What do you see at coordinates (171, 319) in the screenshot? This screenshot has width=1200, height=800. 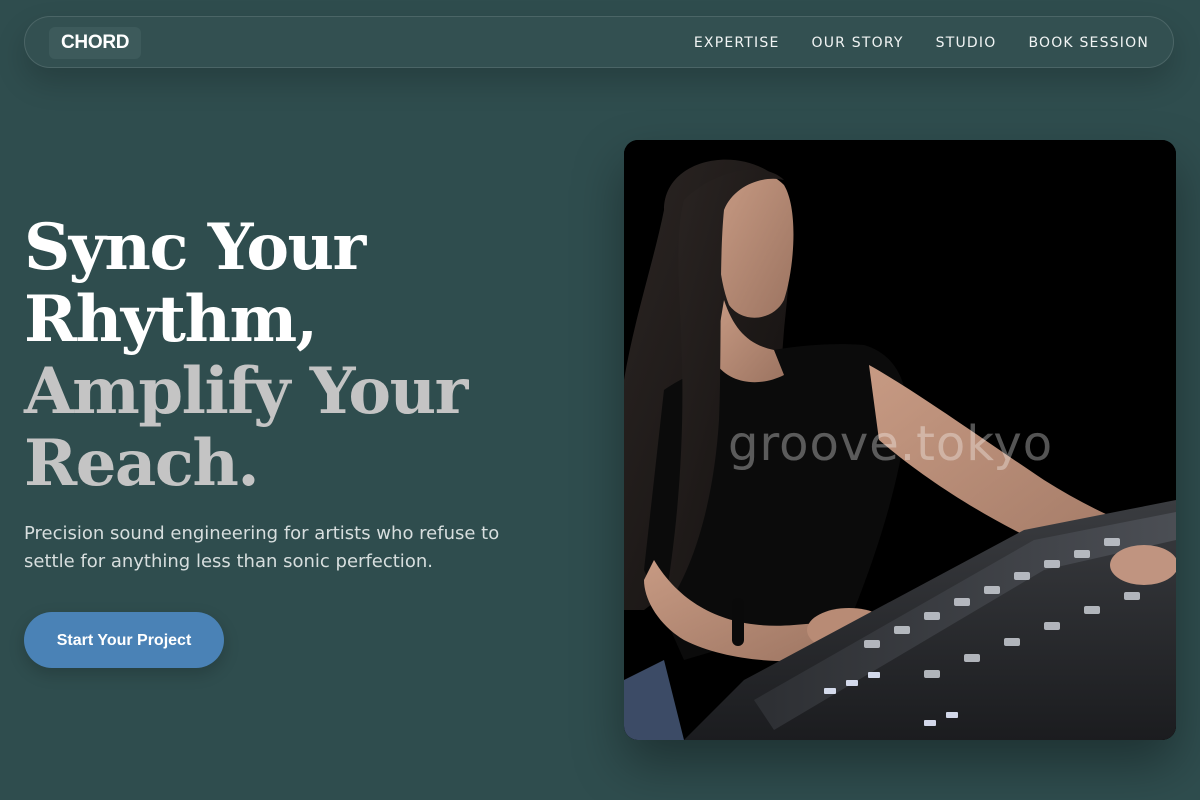 I see `headline-line-2: Rhythm,` at bounding box center [171, 319].